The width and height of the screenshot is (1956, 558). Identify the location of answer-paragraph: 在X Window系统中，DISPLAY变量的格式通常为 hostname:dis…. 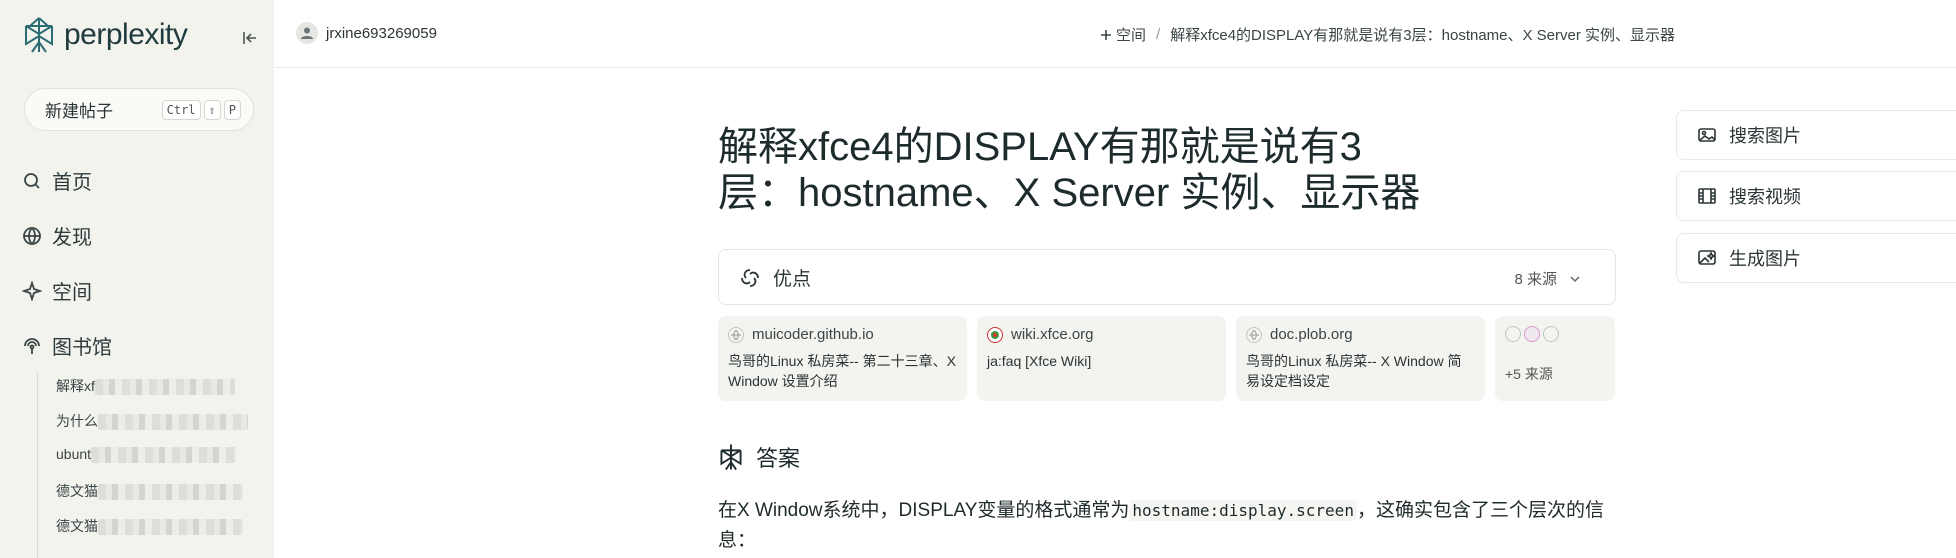
(1161, 525).